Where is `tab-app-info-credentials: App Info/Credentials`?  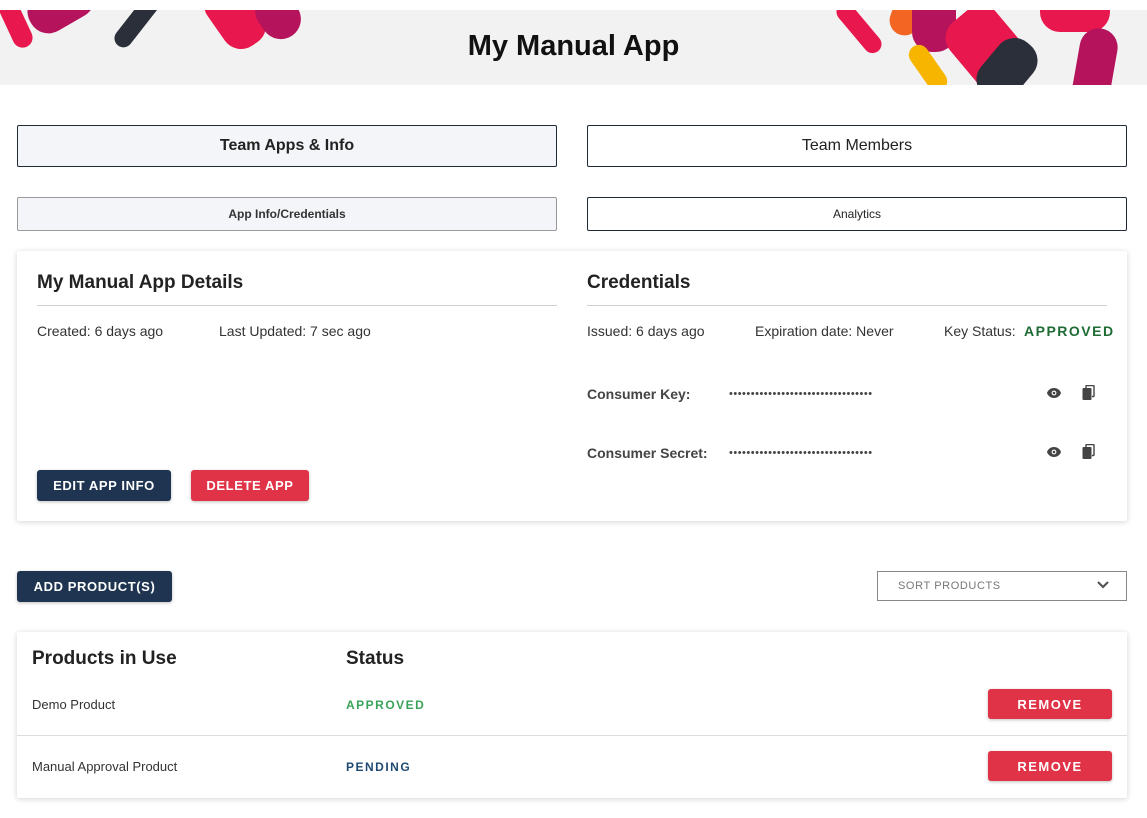 tab-app-info-credentials: App Info/Credentials is located at coordinates (287, 214).